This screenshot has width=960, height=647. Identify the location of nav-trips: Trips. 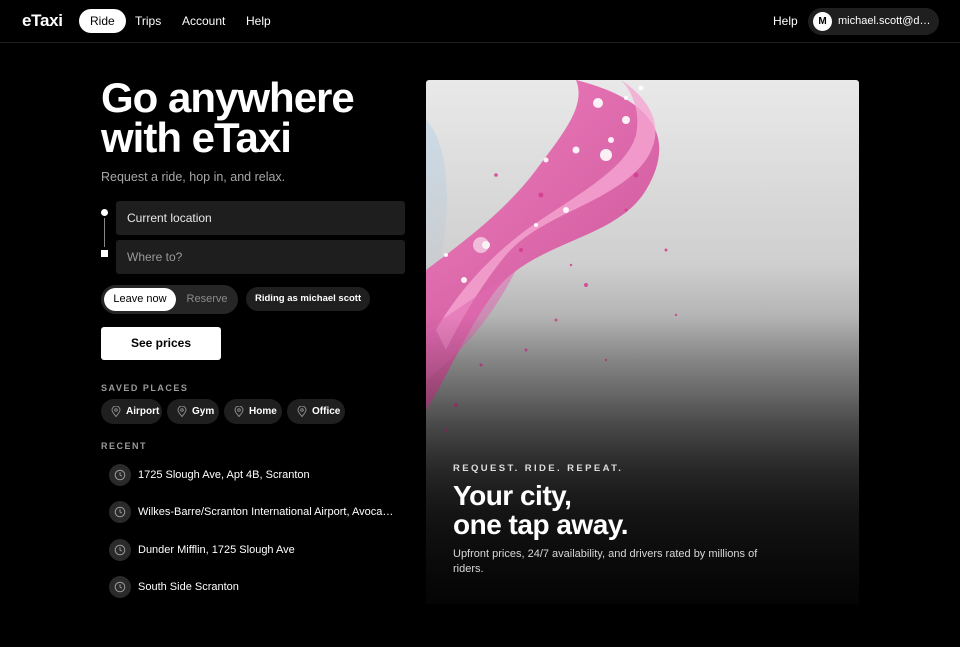
(148, 21).